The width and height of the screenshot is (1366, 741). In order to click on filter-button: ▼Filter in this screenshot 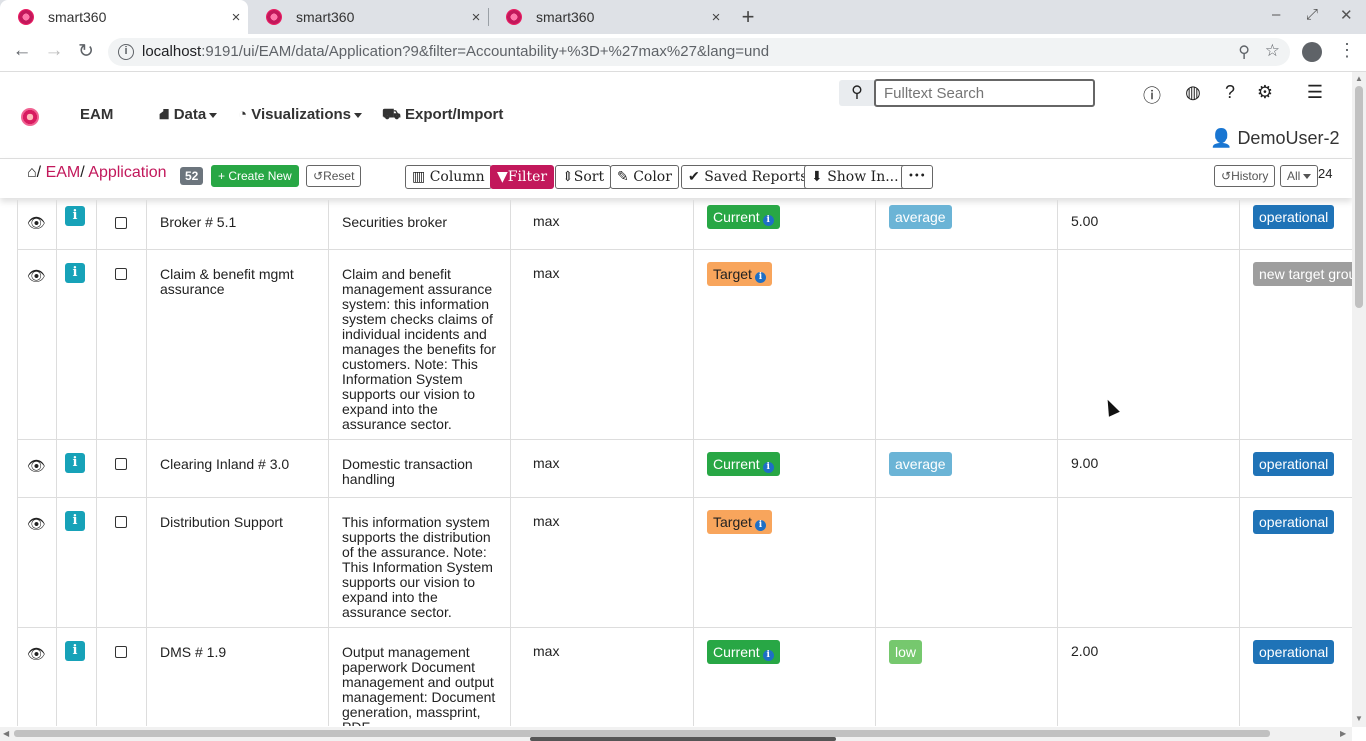, I will do `click(522, 177)`.